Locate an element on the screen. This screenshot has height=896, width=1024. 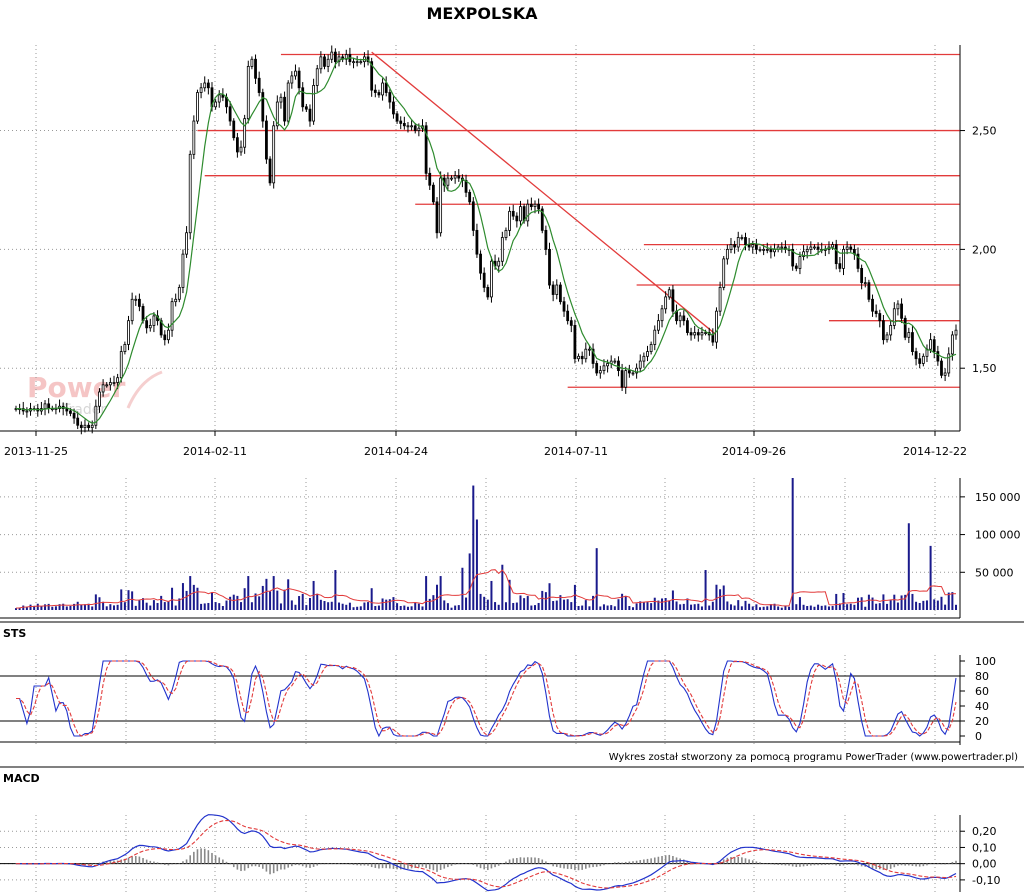
macd-y-tick-label: -0,10 is located at coordinates (986, 880).